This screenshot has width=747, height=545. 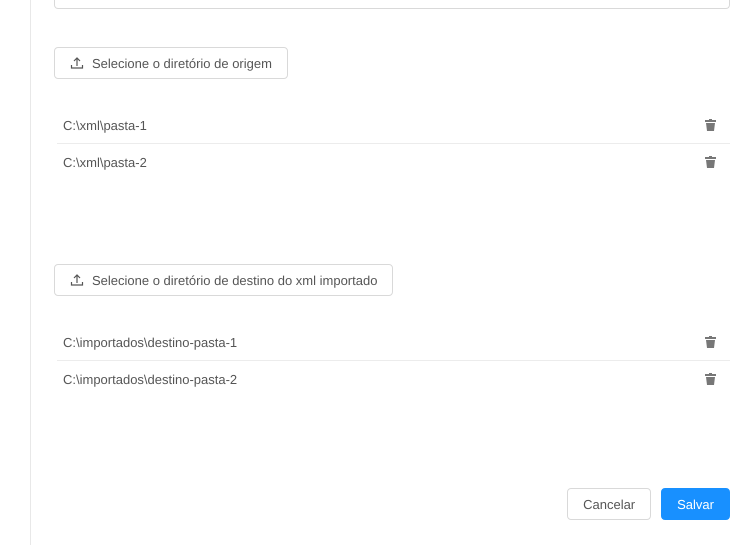 What do you see at coordinates (105, 162) in the screenshot?
I see `directory-path: C:\xml\pasta-2` at bounding box center [105, 162].